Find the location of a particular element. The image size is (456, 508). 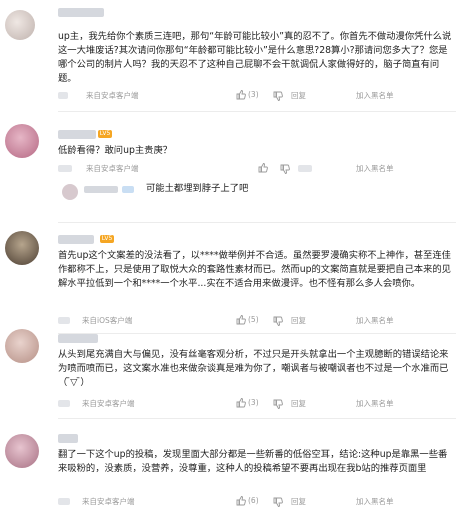

comment-meta: 来自iOS客户端 (5) 回复 加入黑名单 is located at coordinates (253, 321).